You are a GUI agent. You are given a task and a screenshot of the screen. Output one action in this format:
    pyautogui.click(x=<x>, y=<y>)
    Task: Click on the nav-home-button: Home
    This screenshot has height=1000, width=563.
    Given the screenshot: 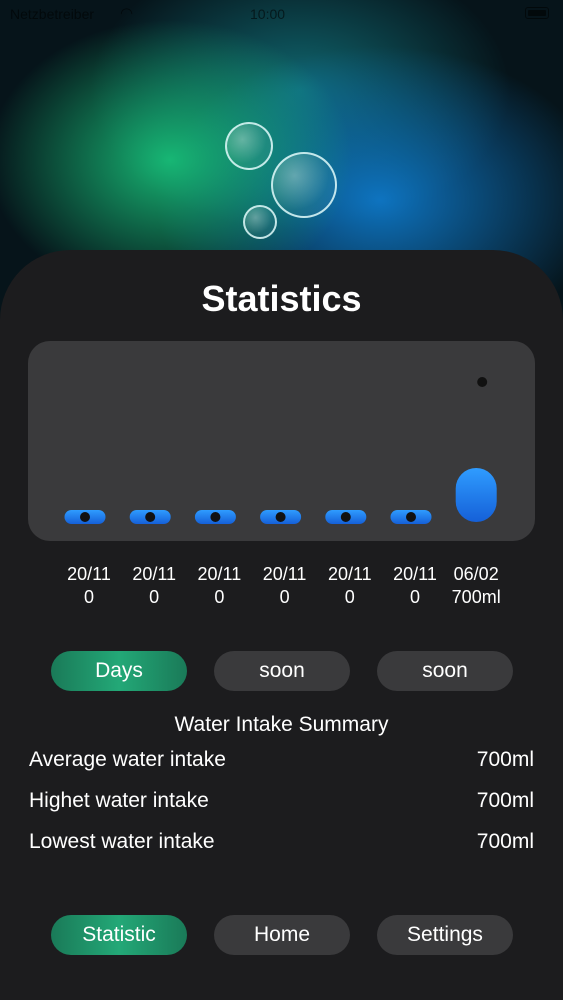 What is the action you would take?
    pyautogui.click(x=282, y=935)
    